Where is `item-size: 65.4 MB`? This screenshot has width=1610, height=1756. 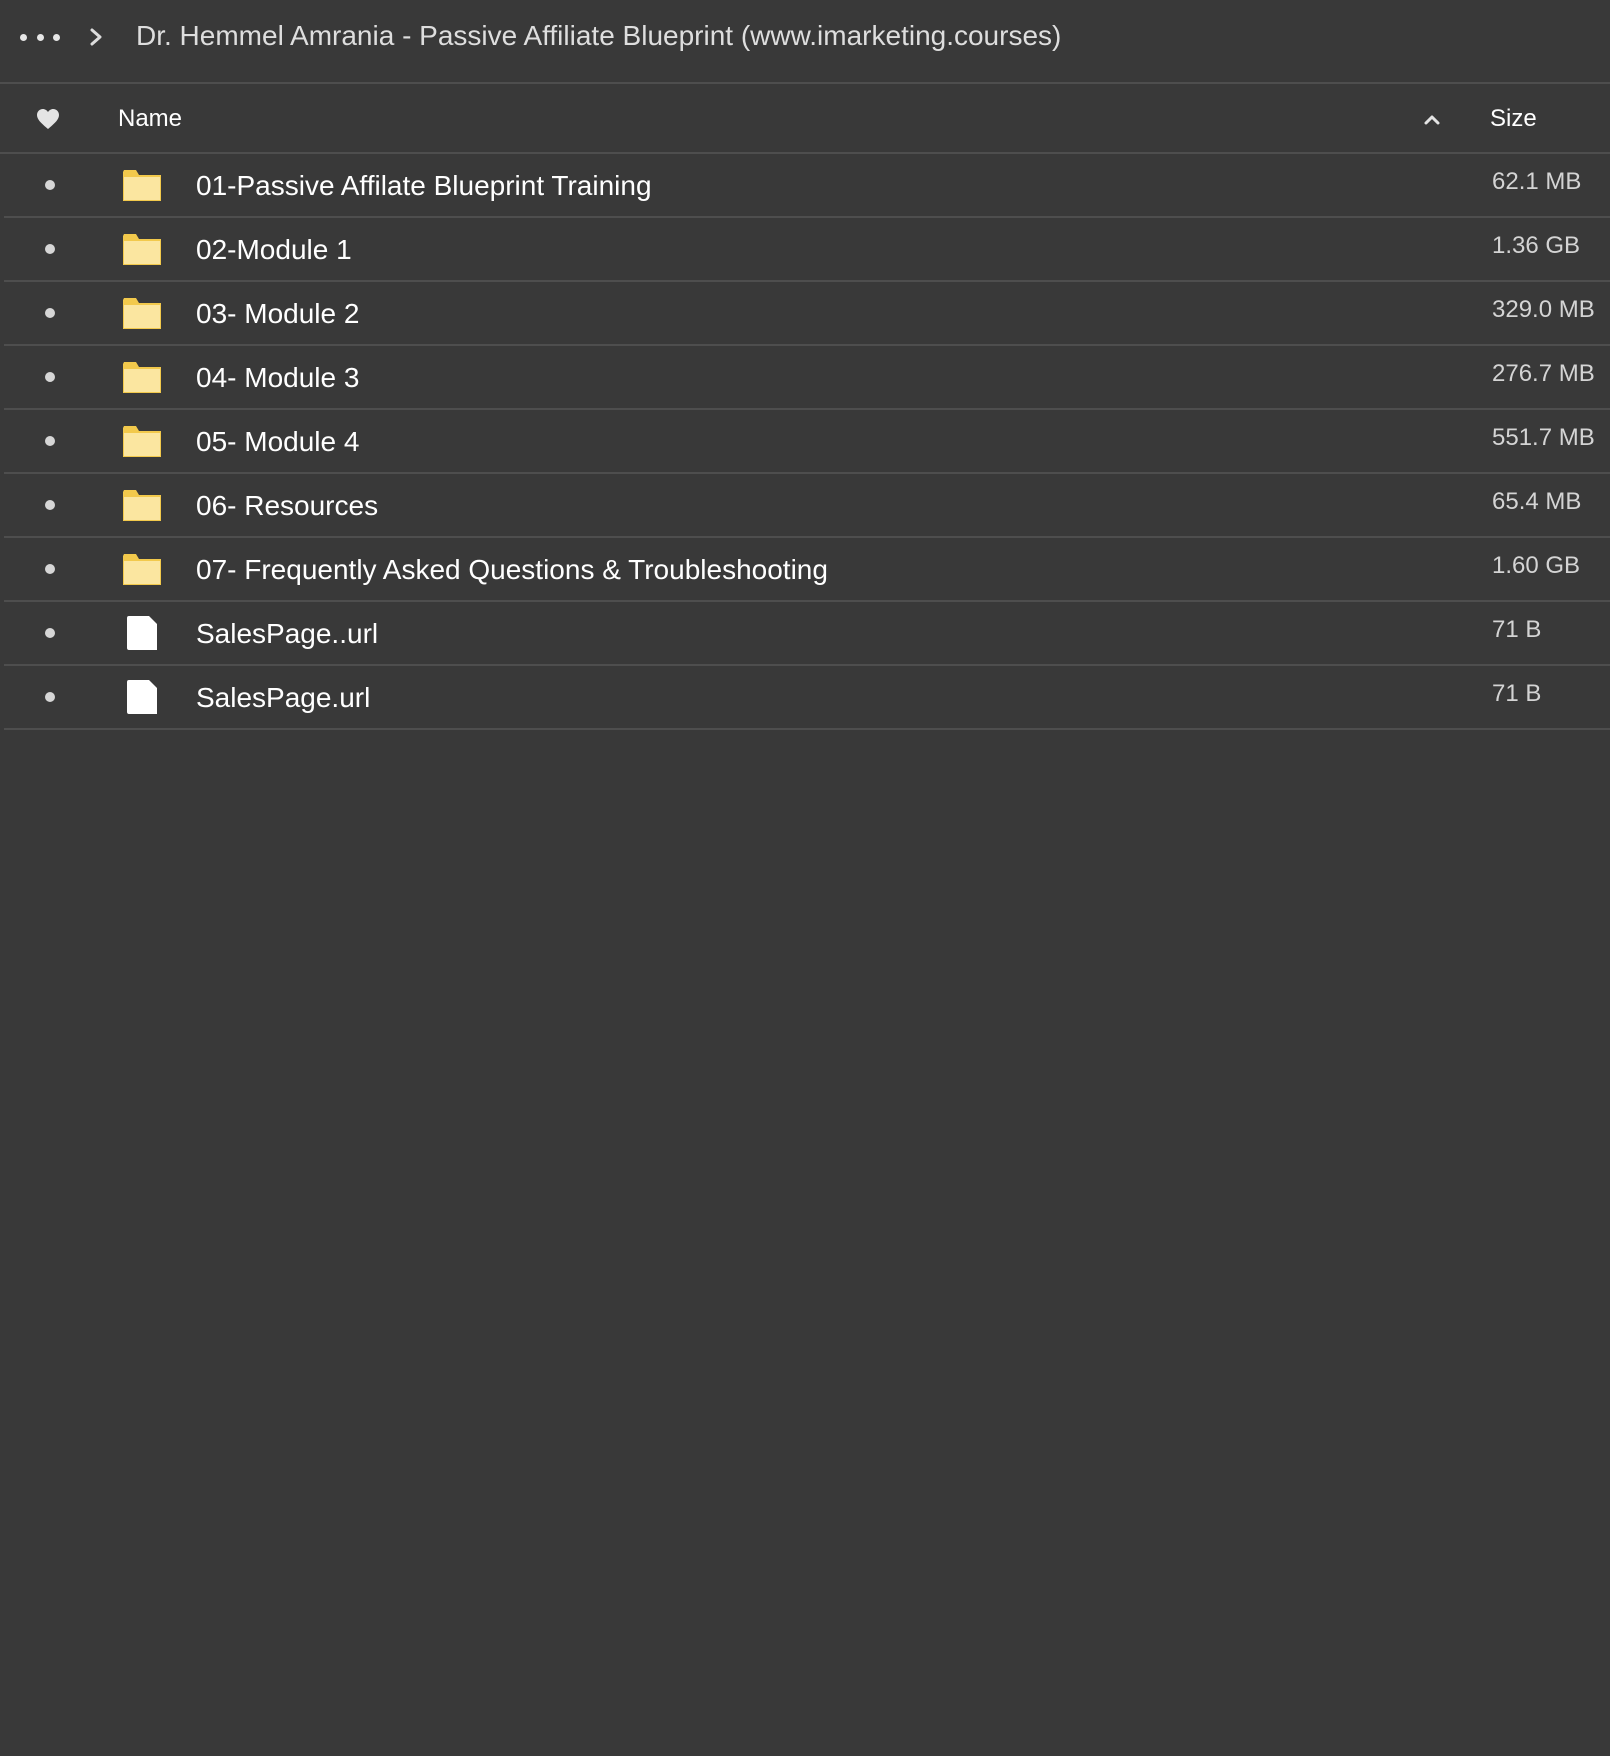 item-size: 65.4 MB is located at coordinates (1537, 501).